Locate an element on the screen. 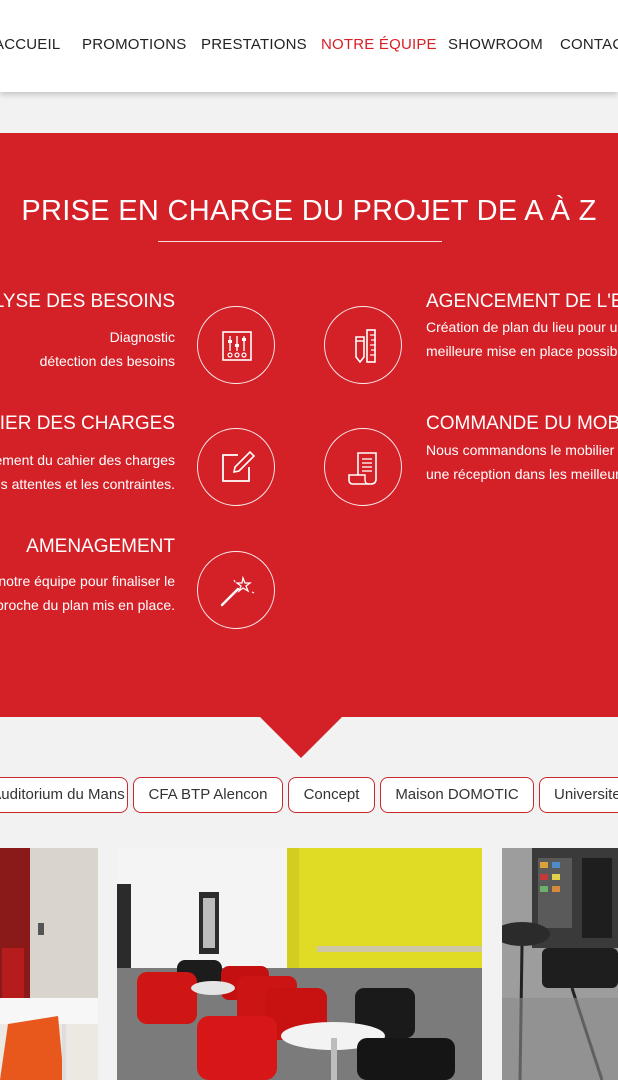 The height and width of the screenshot is (1080, 618). step-title-commande: COMMANDE DU MOBILIER is located at coordinates (522, 423).